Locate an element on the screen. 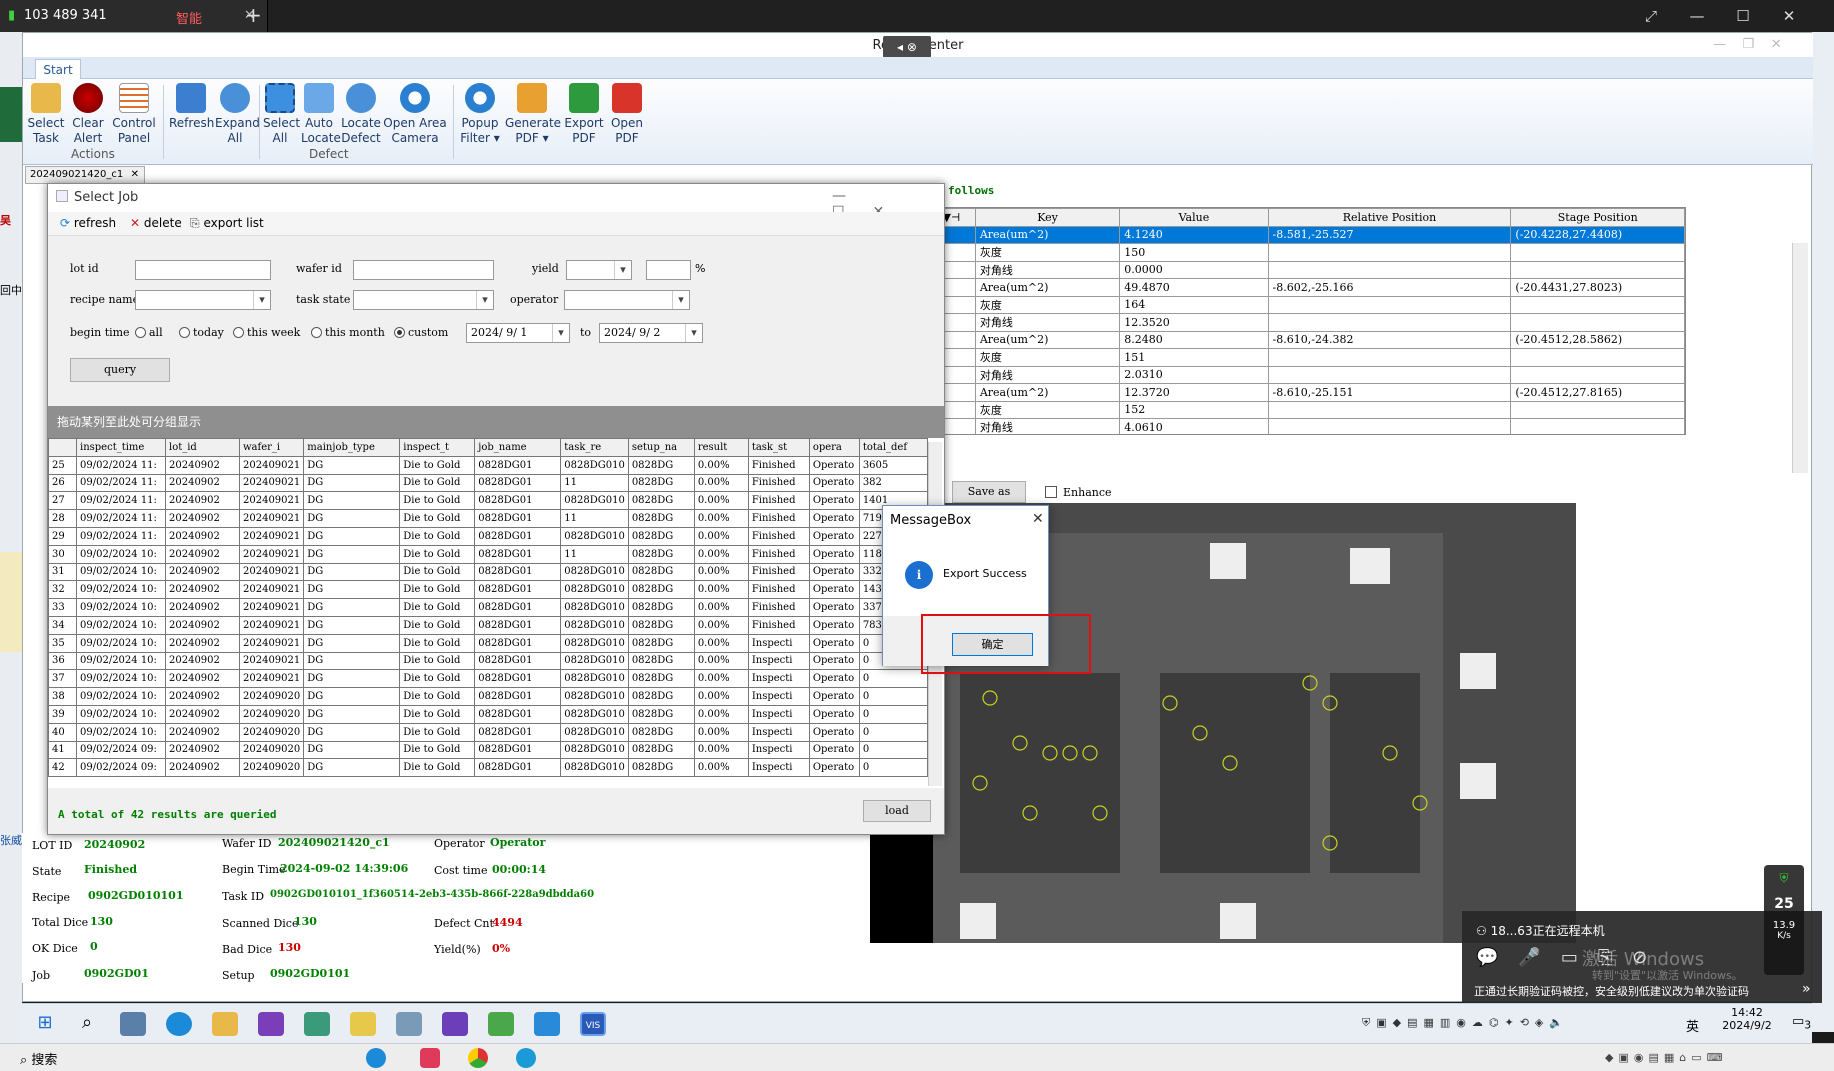  column-header: setup_na is located at coordinates (661, 447).